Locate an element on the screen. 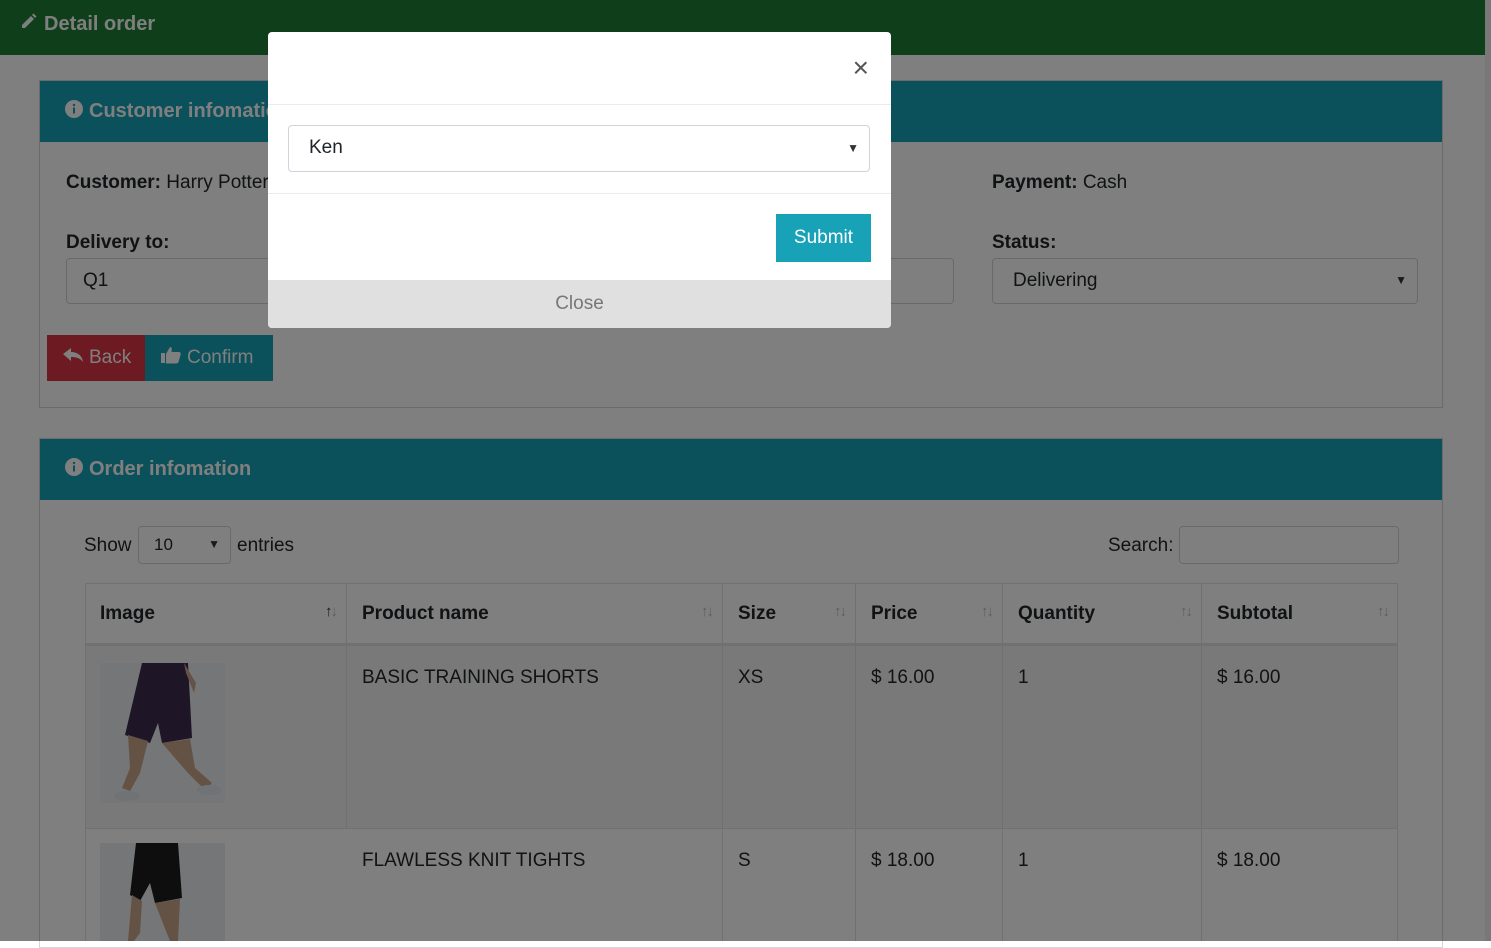  modal-select: Ken ▼ is located at coordinates (579, 148).